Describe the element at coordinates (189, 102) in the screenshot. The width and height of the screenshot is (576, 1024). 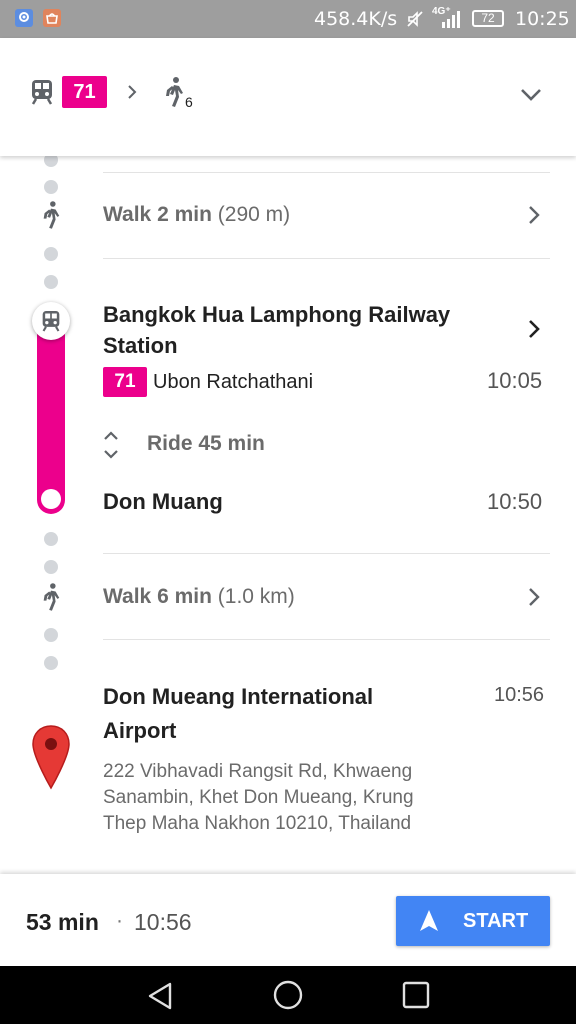
I see `walk-count: 6` at that location.